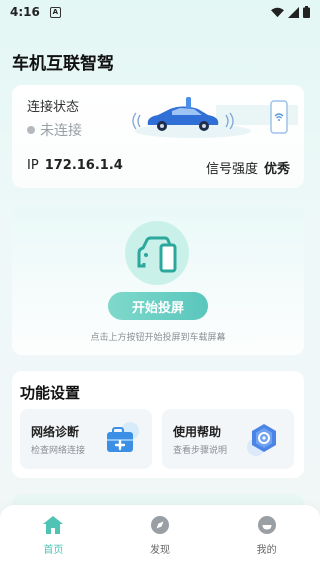  What do you see at coordinates (31, 130) in the screenshot?
I see `status-dot-icon` at bounding box center [31, 130].